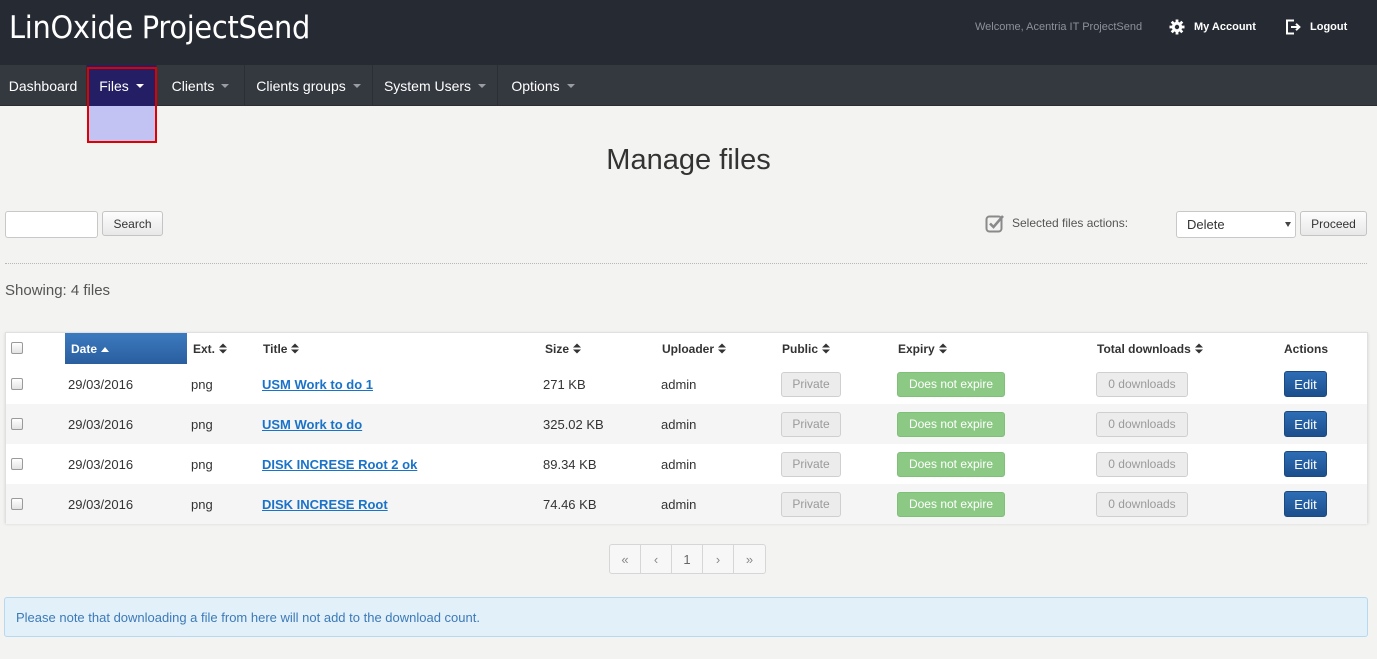  I want to click on nav-clients: Clients, so click(201, 85).